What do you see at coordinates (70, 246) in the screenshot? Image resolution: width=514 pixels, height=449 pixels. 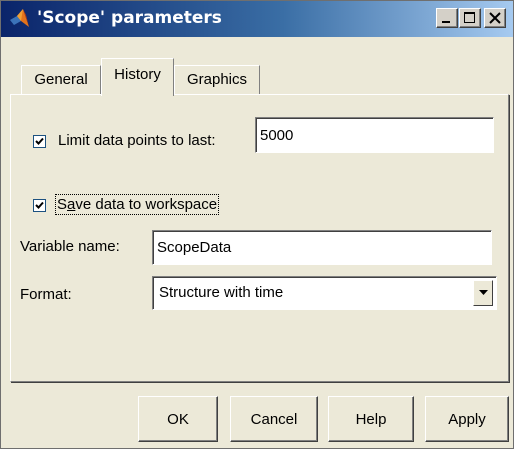 I see `variable-name-label: Variable name:` at bounding box center [70, 246].